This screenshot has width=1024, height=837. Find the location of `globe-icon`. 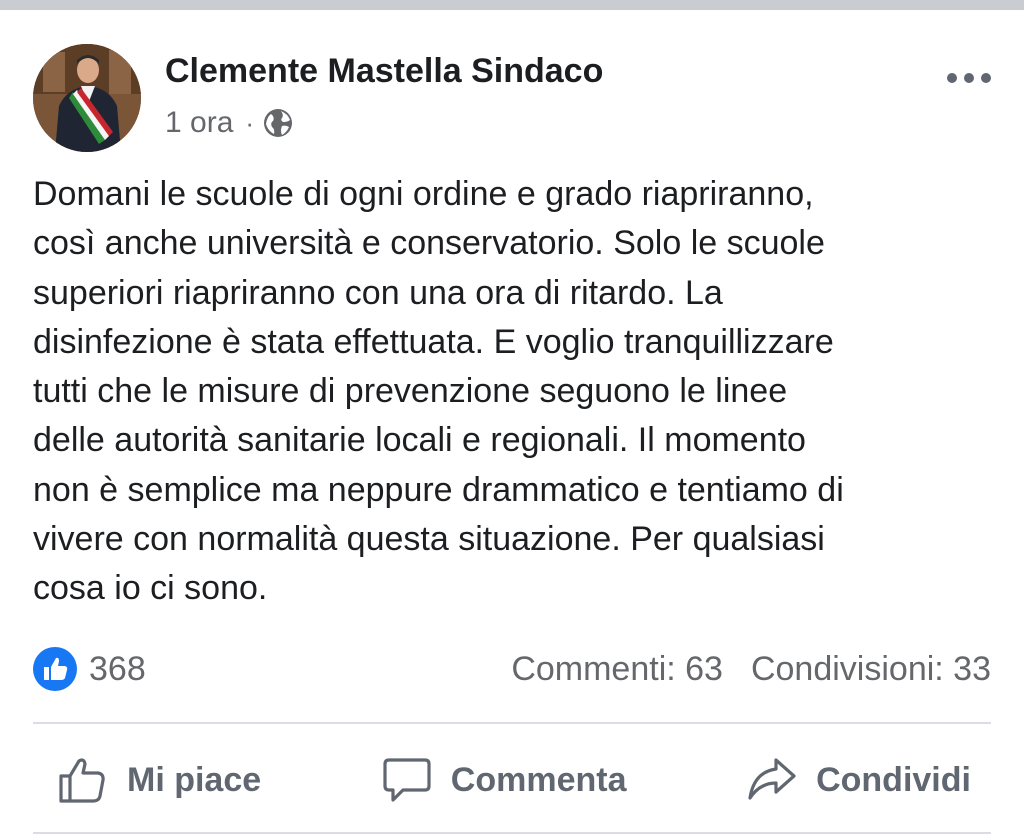

globe-icon is located at coordinates (278, 123).